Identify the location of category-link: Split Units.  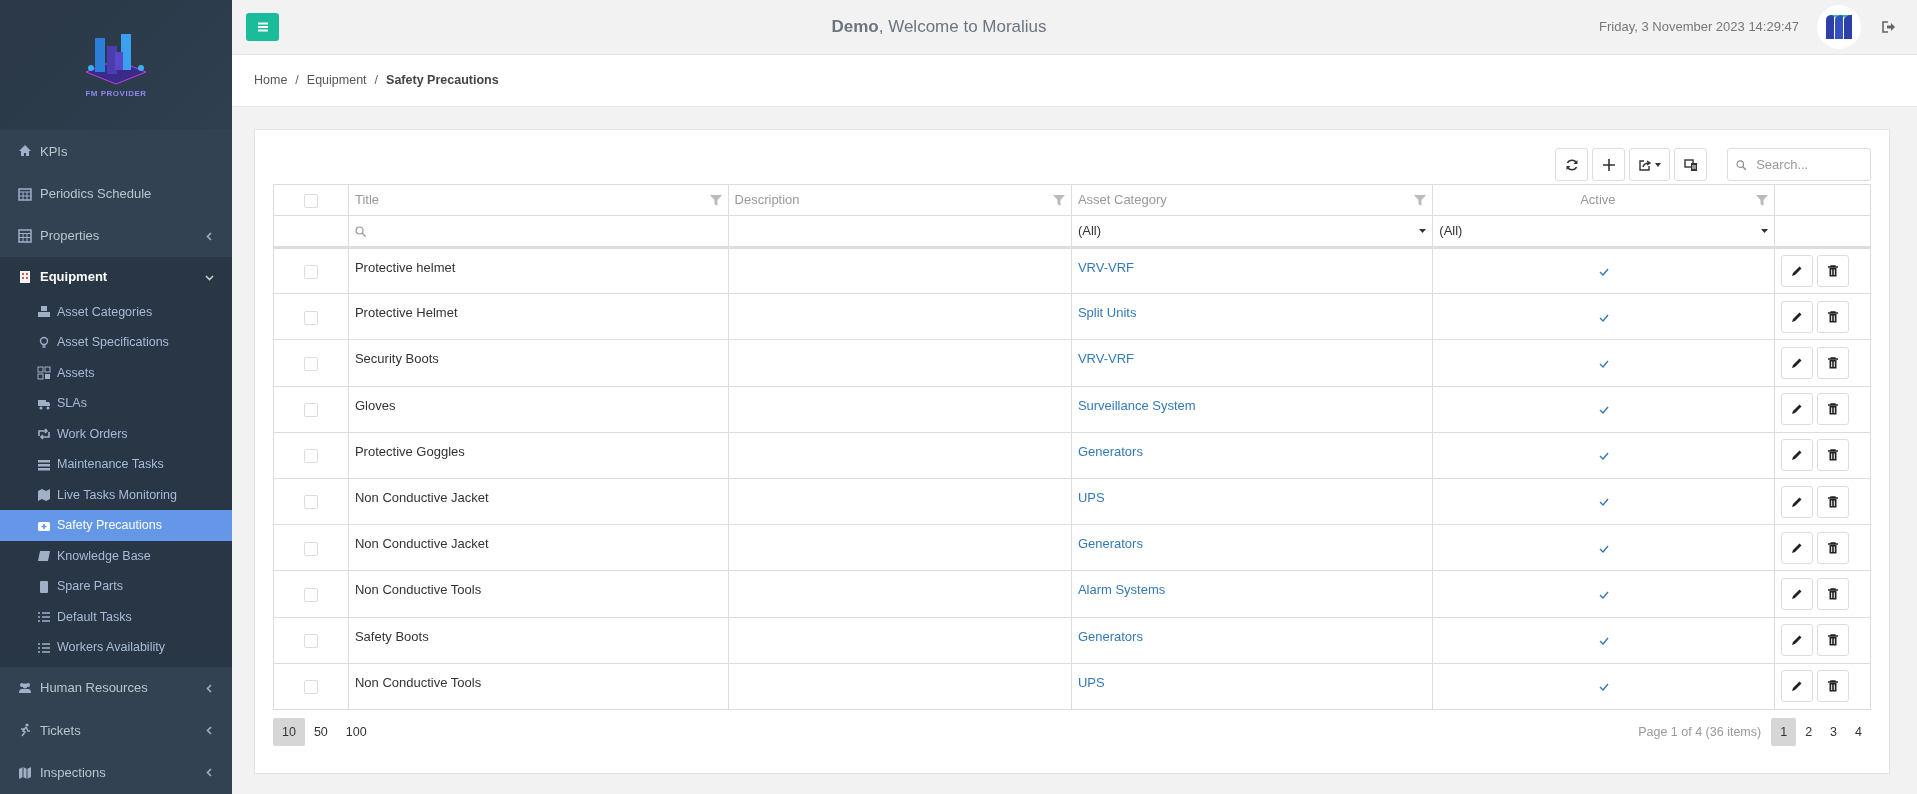
(1107, 313).